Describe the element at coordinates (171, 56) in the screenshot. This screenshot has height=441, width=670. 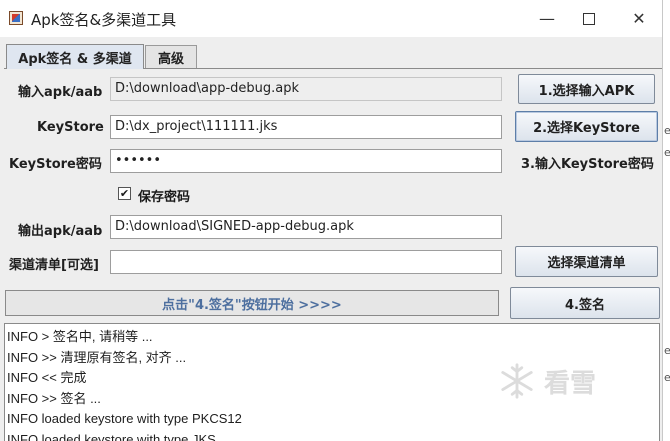
I see `tab-advanced: 高级` at that location.